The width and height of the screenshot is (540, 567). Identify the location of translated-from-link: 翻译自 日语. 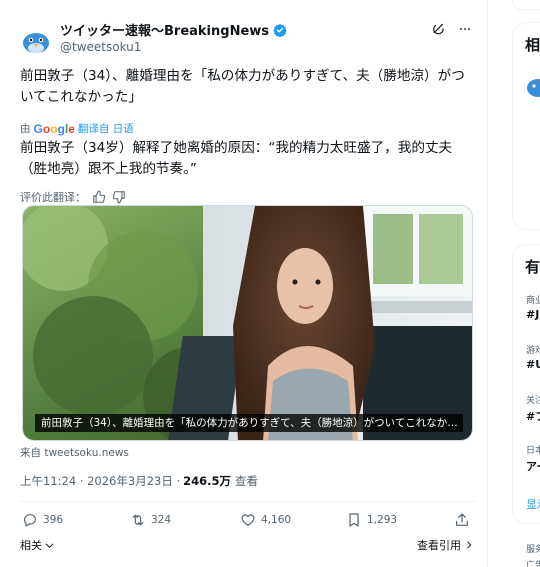
(106, 128).